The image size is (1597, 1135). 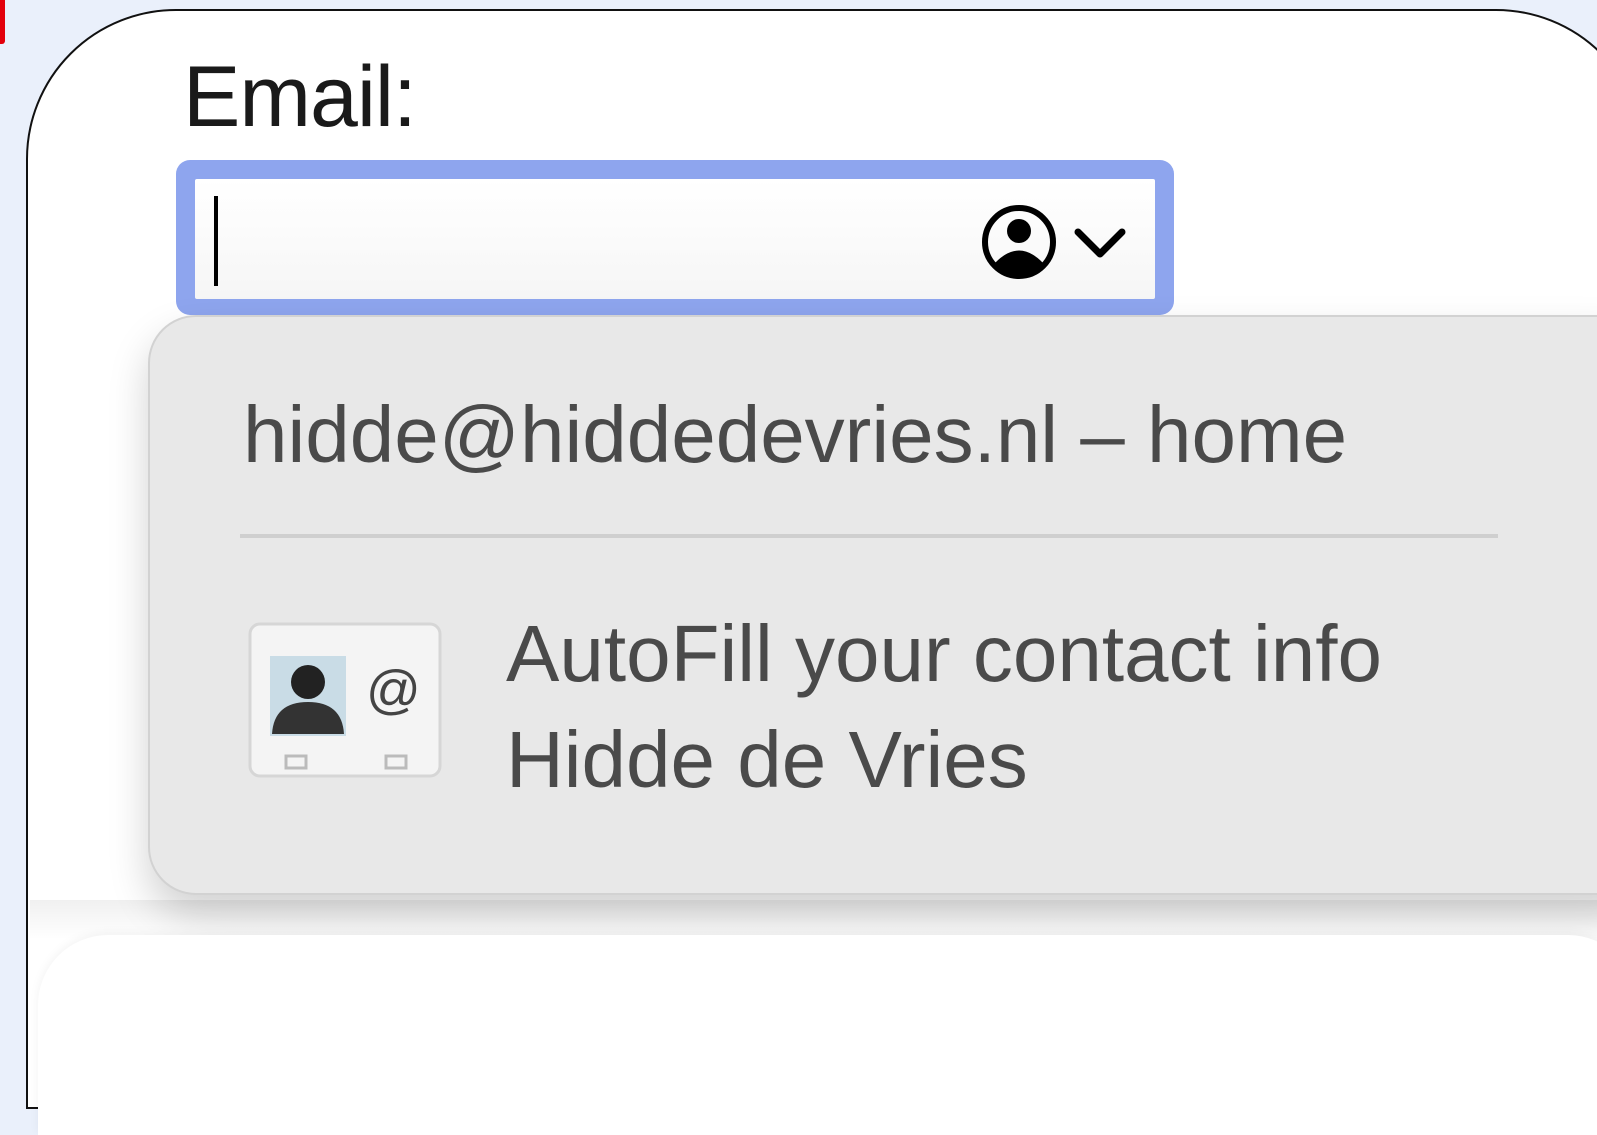 What do you see at coordinates (2, 22) in the screenshot?
I see `red-corner-marker` at bounding box center [2, 22].